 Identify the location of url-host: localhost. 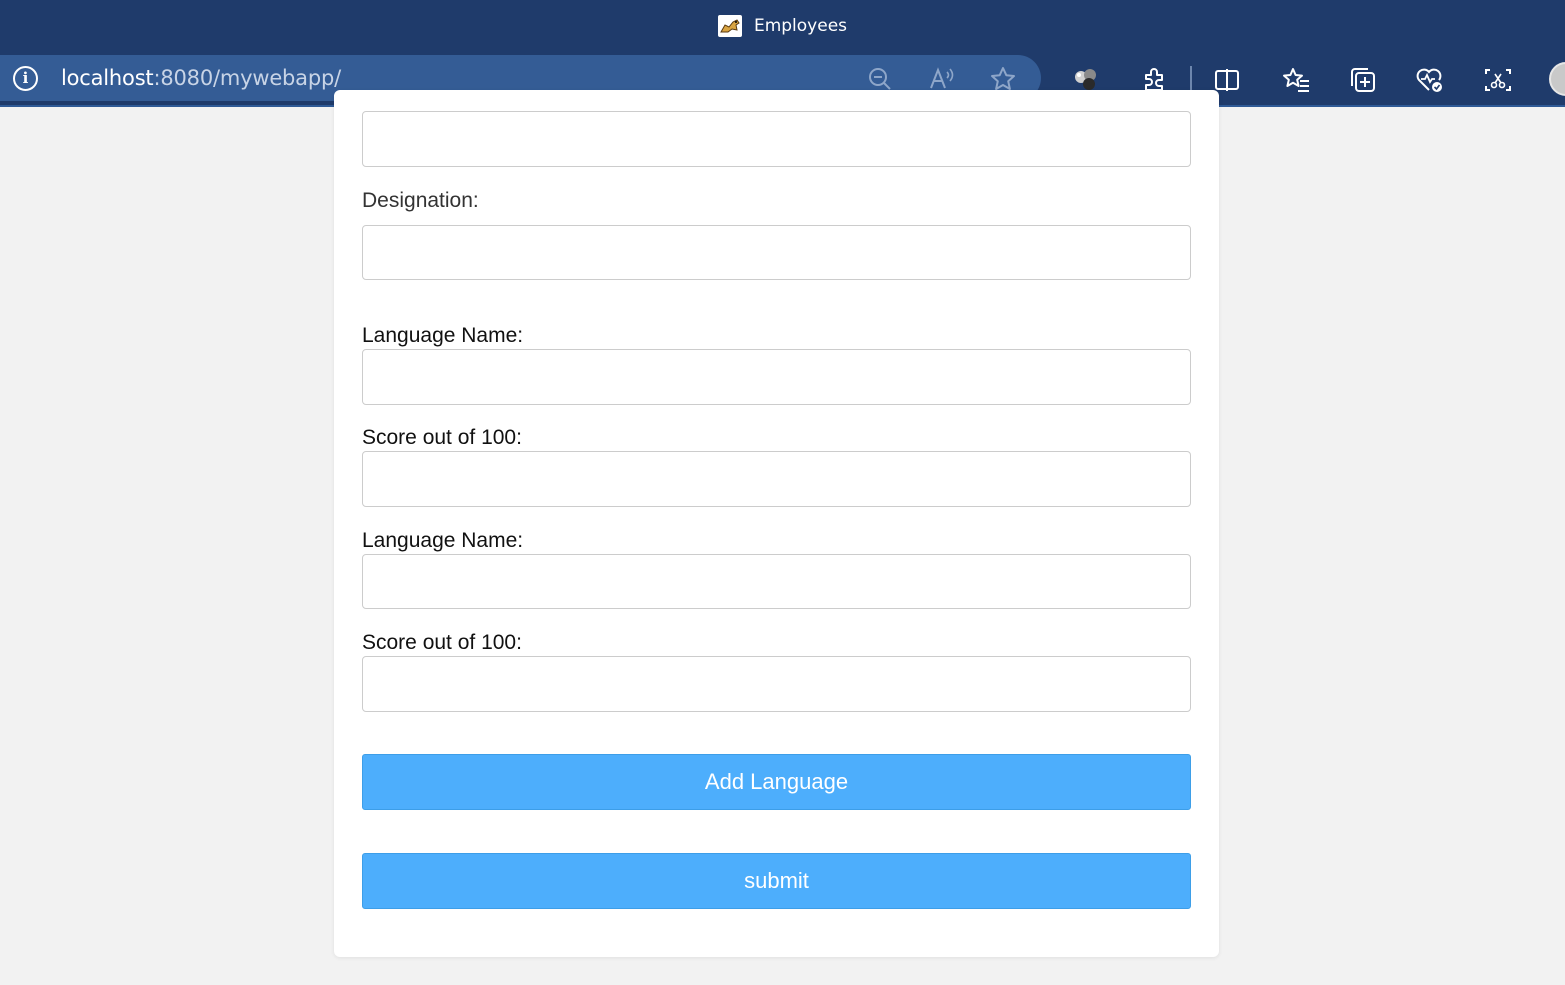
(107, 78).